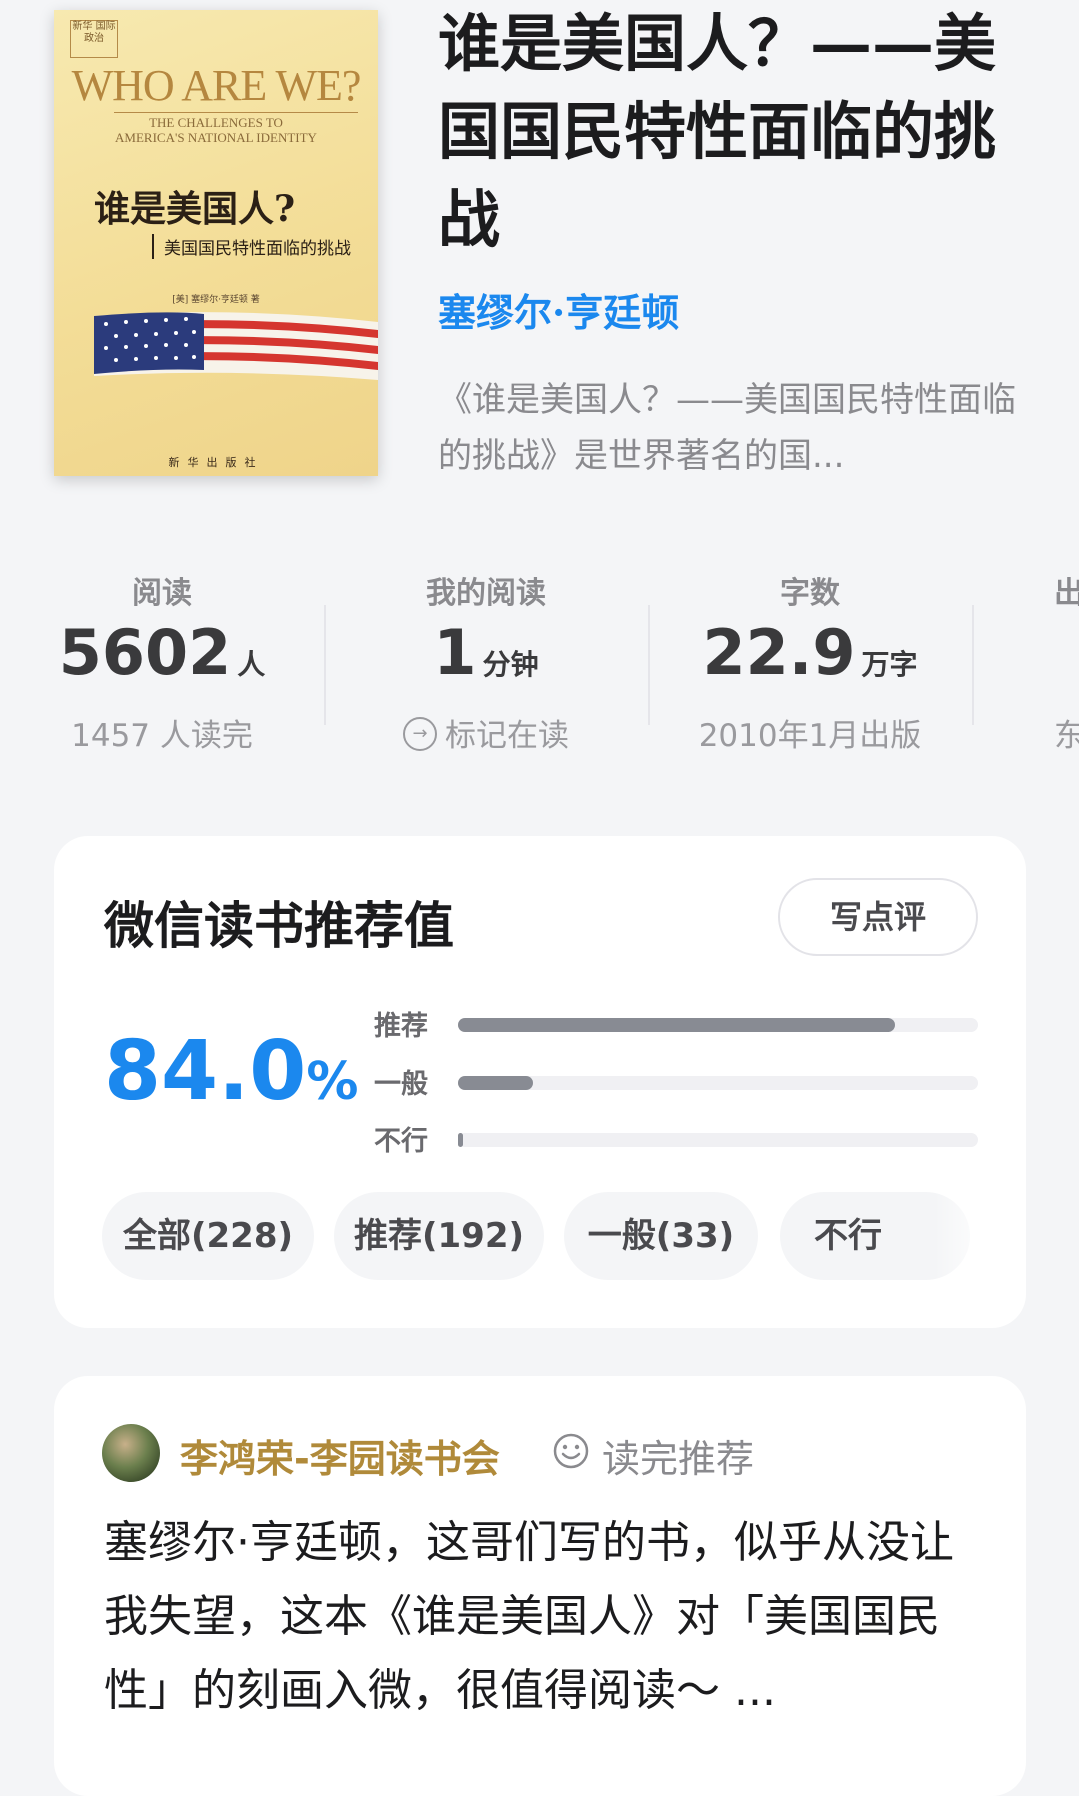 The height and width of the screenshot is (1796, 1079). What do you see at coordinates (195, 209) in the screenshot?
I see `cover-title-zh: 谁是美国人?` at bounding box center [195, 209].